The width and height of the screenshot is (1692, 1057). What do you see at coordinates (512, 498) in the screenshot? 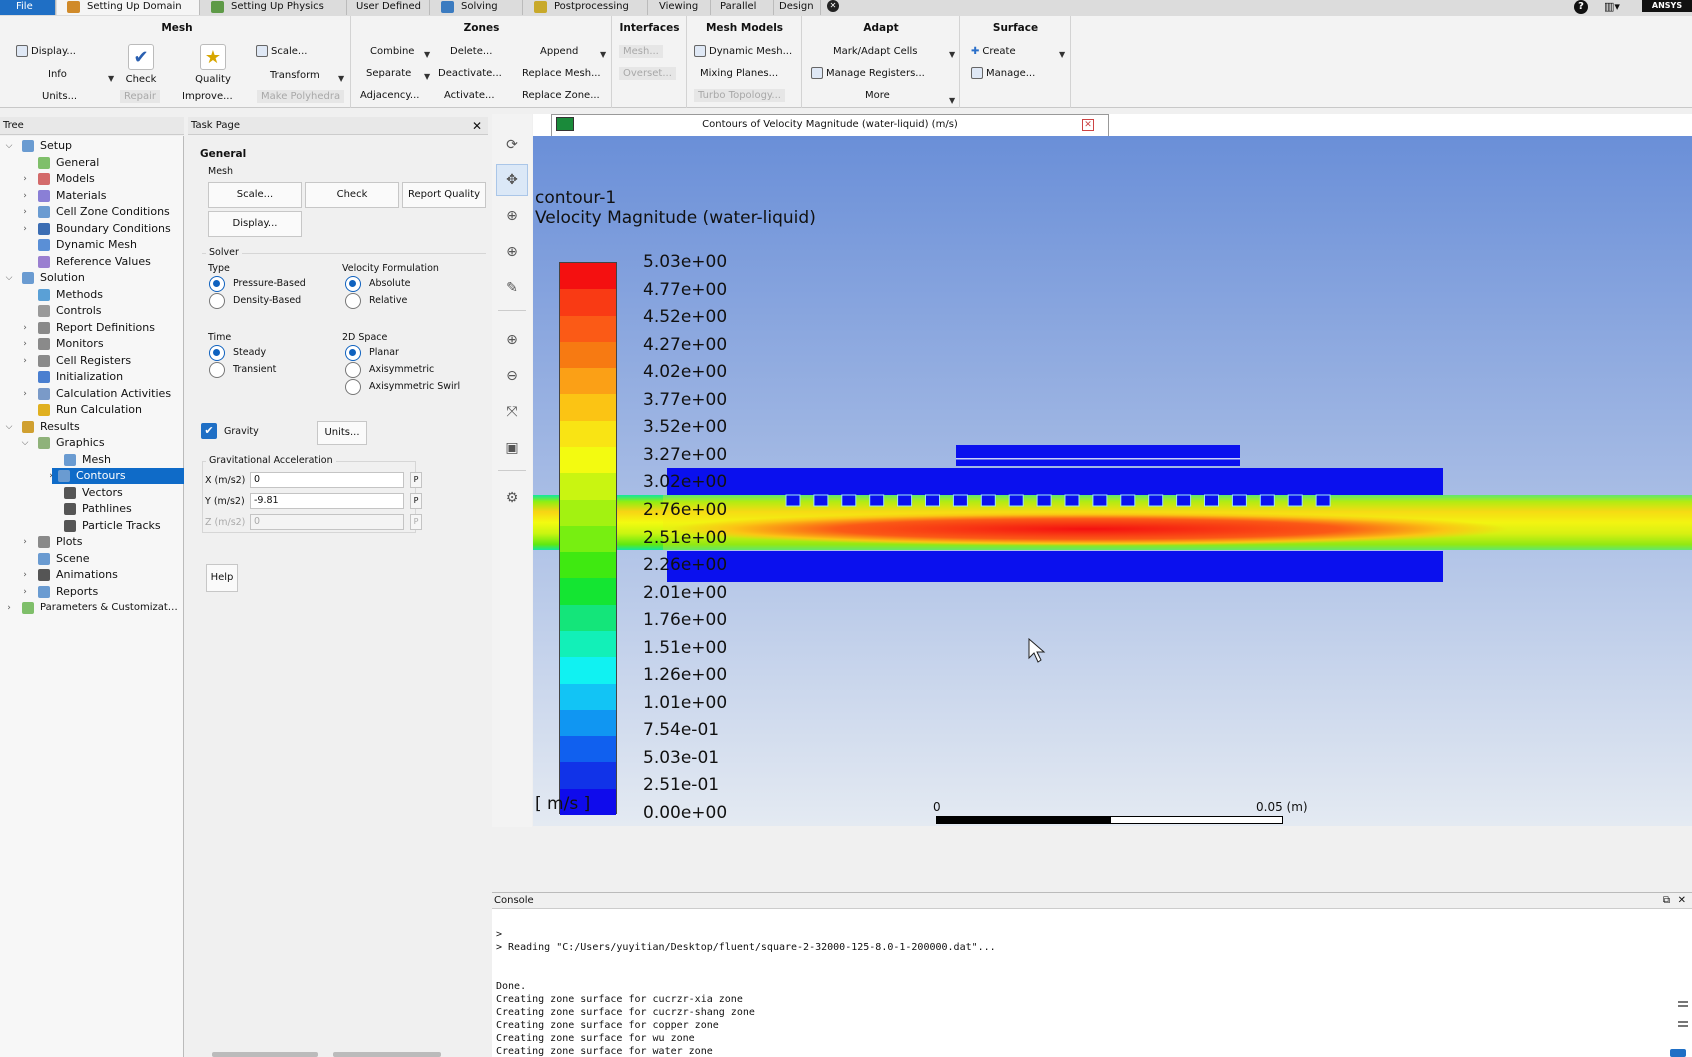
I see `view-options-icon: ⚙` at bounding box center [512, 498].